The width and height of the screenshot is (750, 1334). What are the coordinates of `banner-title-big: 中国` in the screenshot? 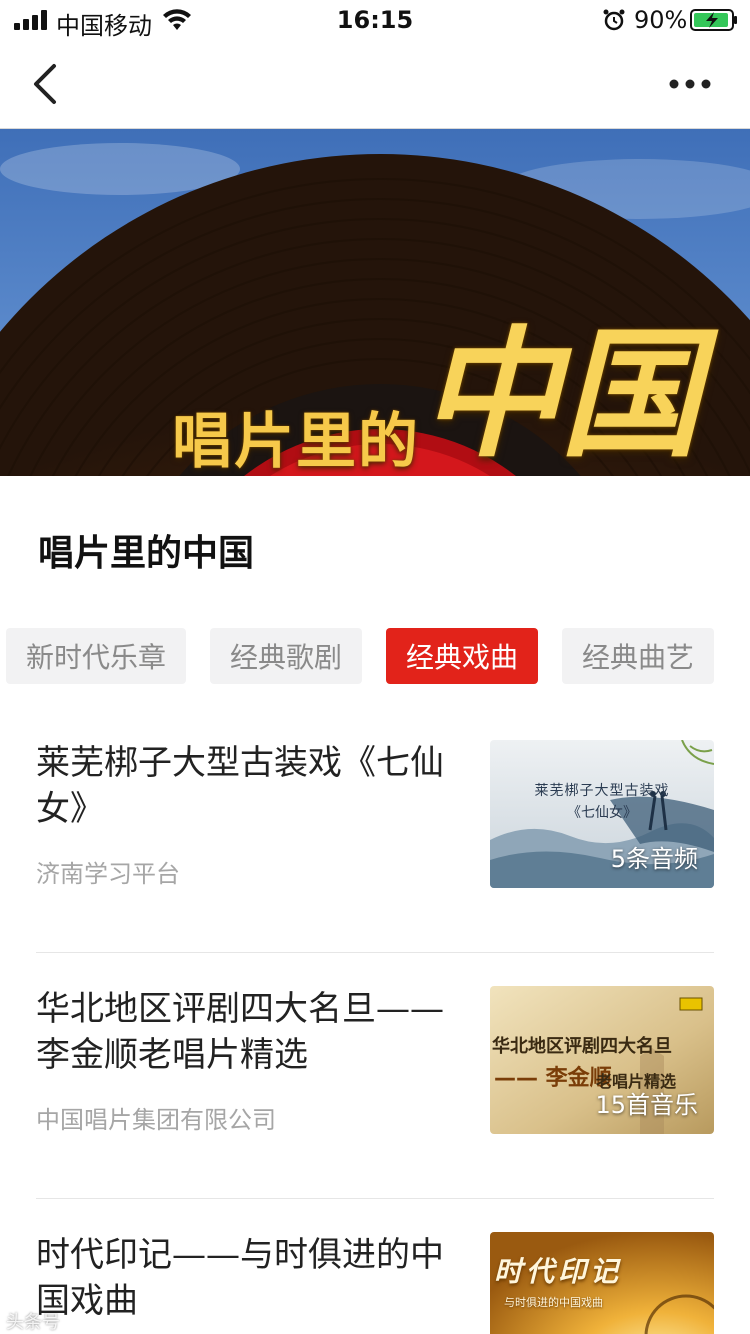 It's located at (560, 394).